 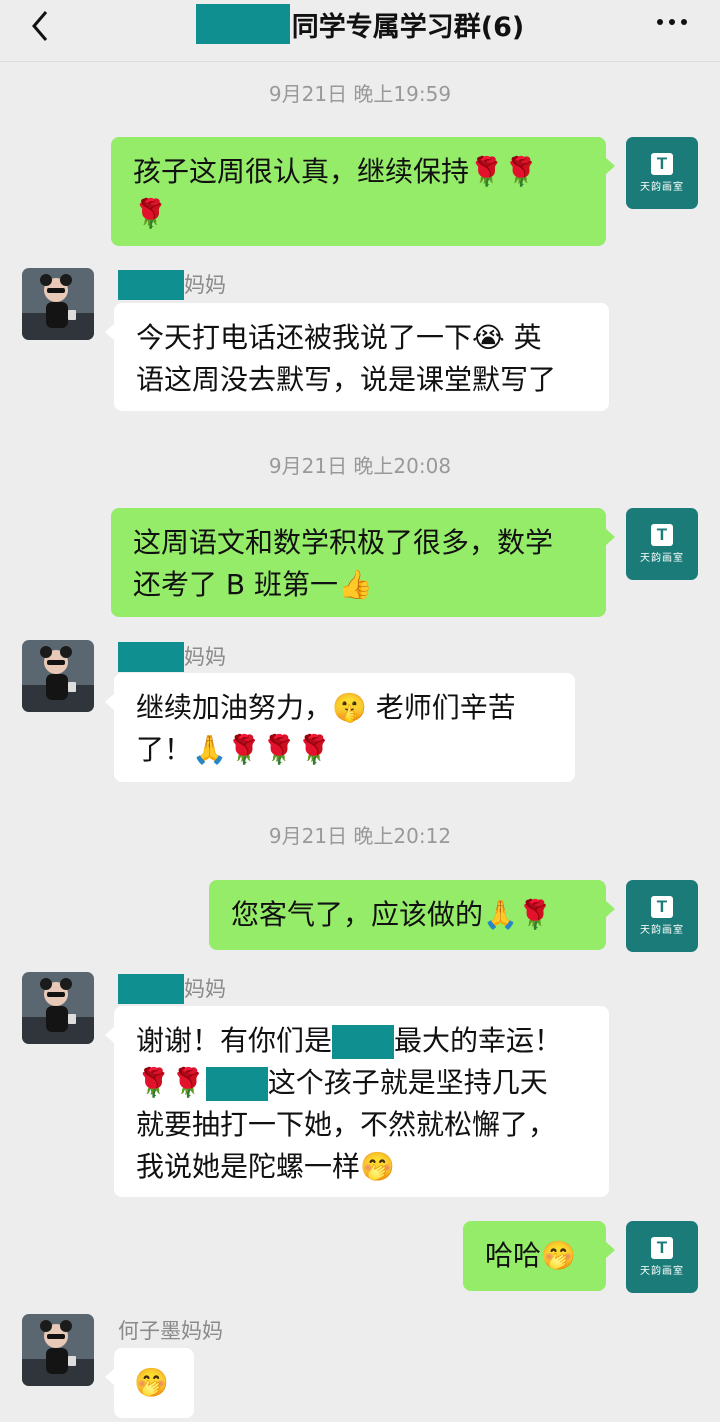 What do you see at coordinates (343, 563) in the screenshot?
I see `message-text: 这周语文和数学积极了很多，数学 还考了 B 班第一👍` at bounding box center [343, 563].